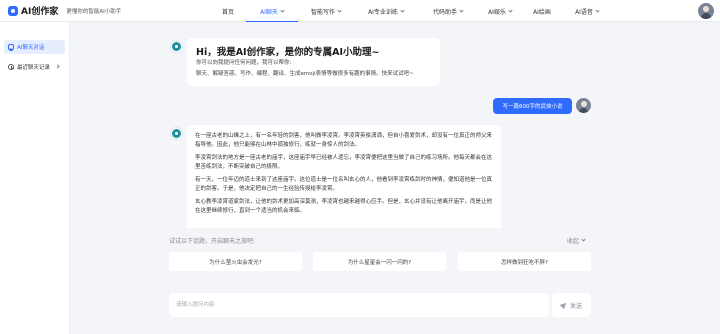 This screenshot has height=334, width=720. I want to click on nav-item-code-assistant: 代码助手, so click(448, 11).